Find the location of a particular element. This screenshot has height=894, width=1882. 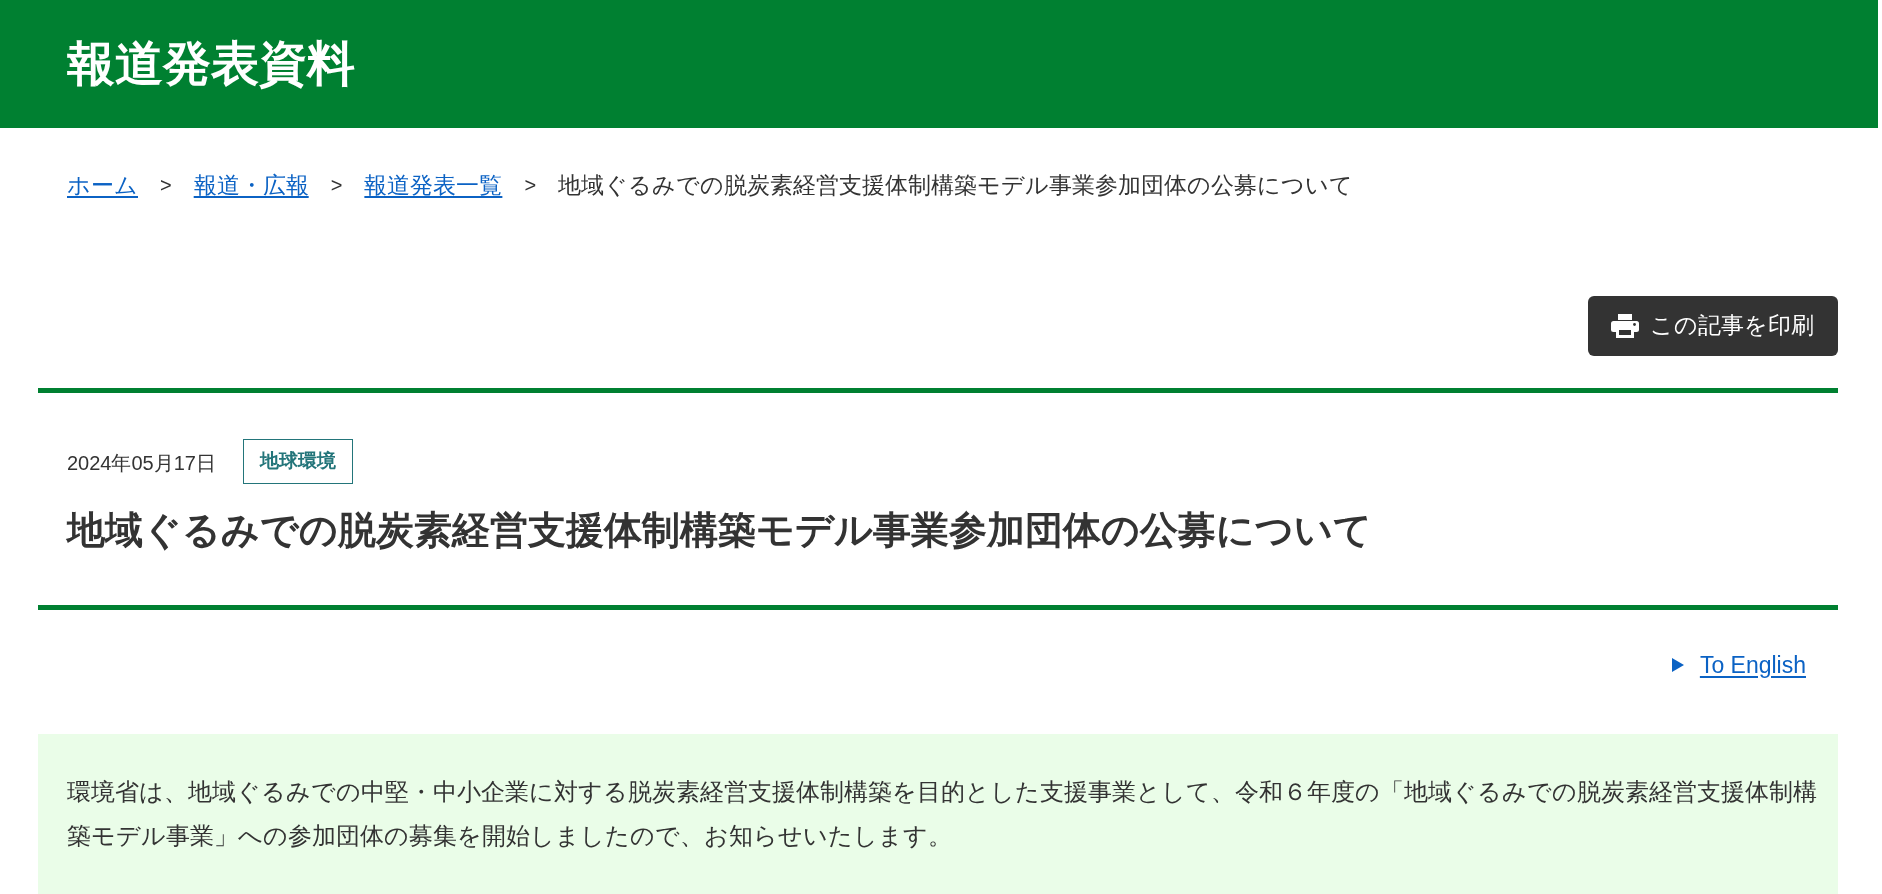

triangle-icon is located at coordinates (1677, 665).